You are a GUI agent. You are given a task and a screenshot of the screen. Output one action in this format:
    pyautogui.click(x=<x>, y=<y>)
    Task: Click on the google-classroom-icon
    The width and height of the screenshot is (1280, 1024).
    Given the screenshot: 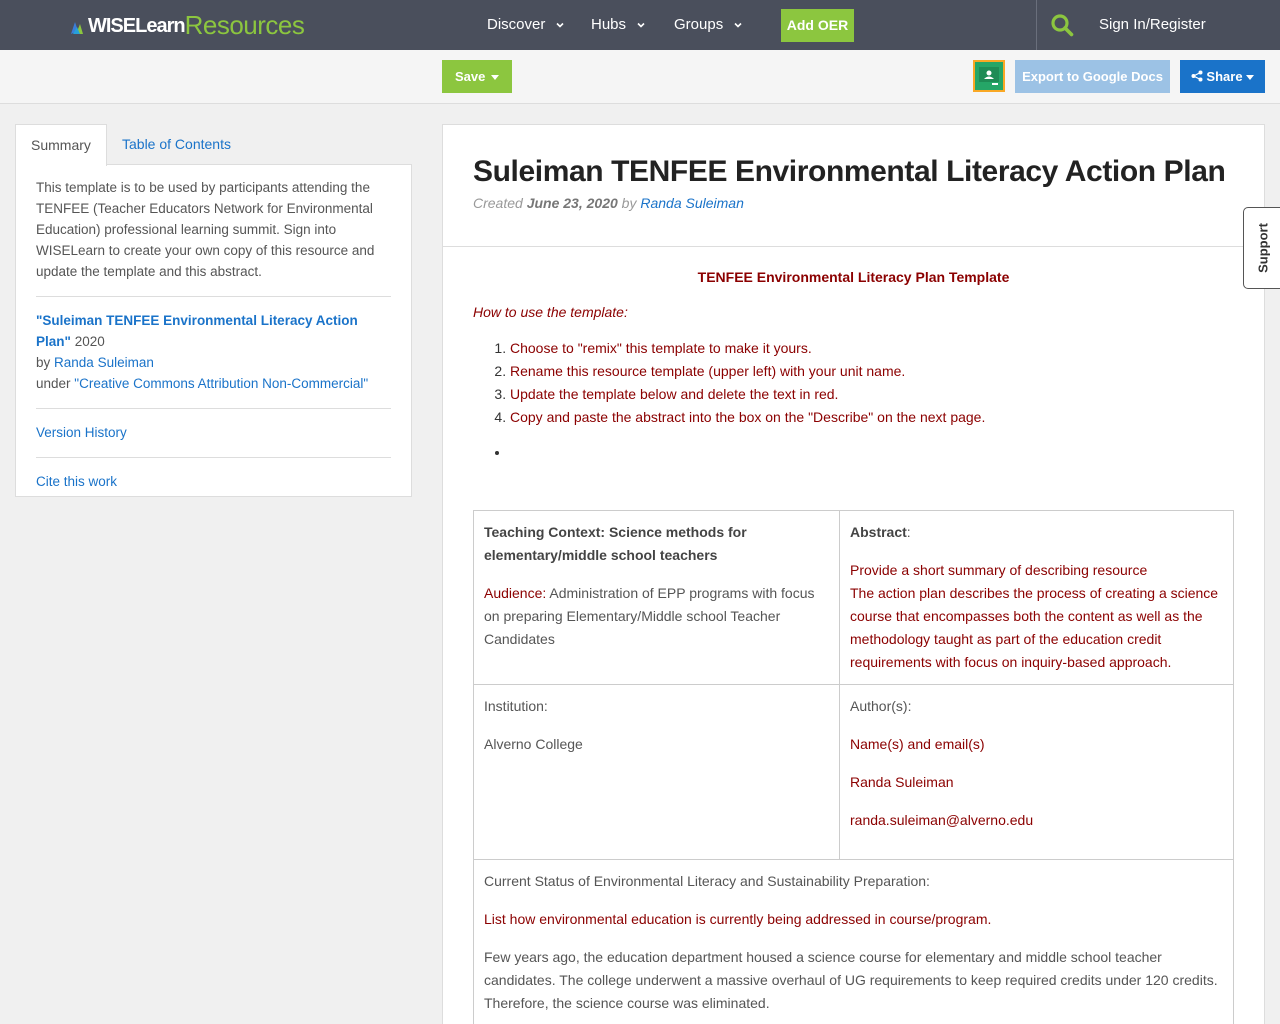 What is the action you would take?
    pyautogui.click(x=989, y=76)
    